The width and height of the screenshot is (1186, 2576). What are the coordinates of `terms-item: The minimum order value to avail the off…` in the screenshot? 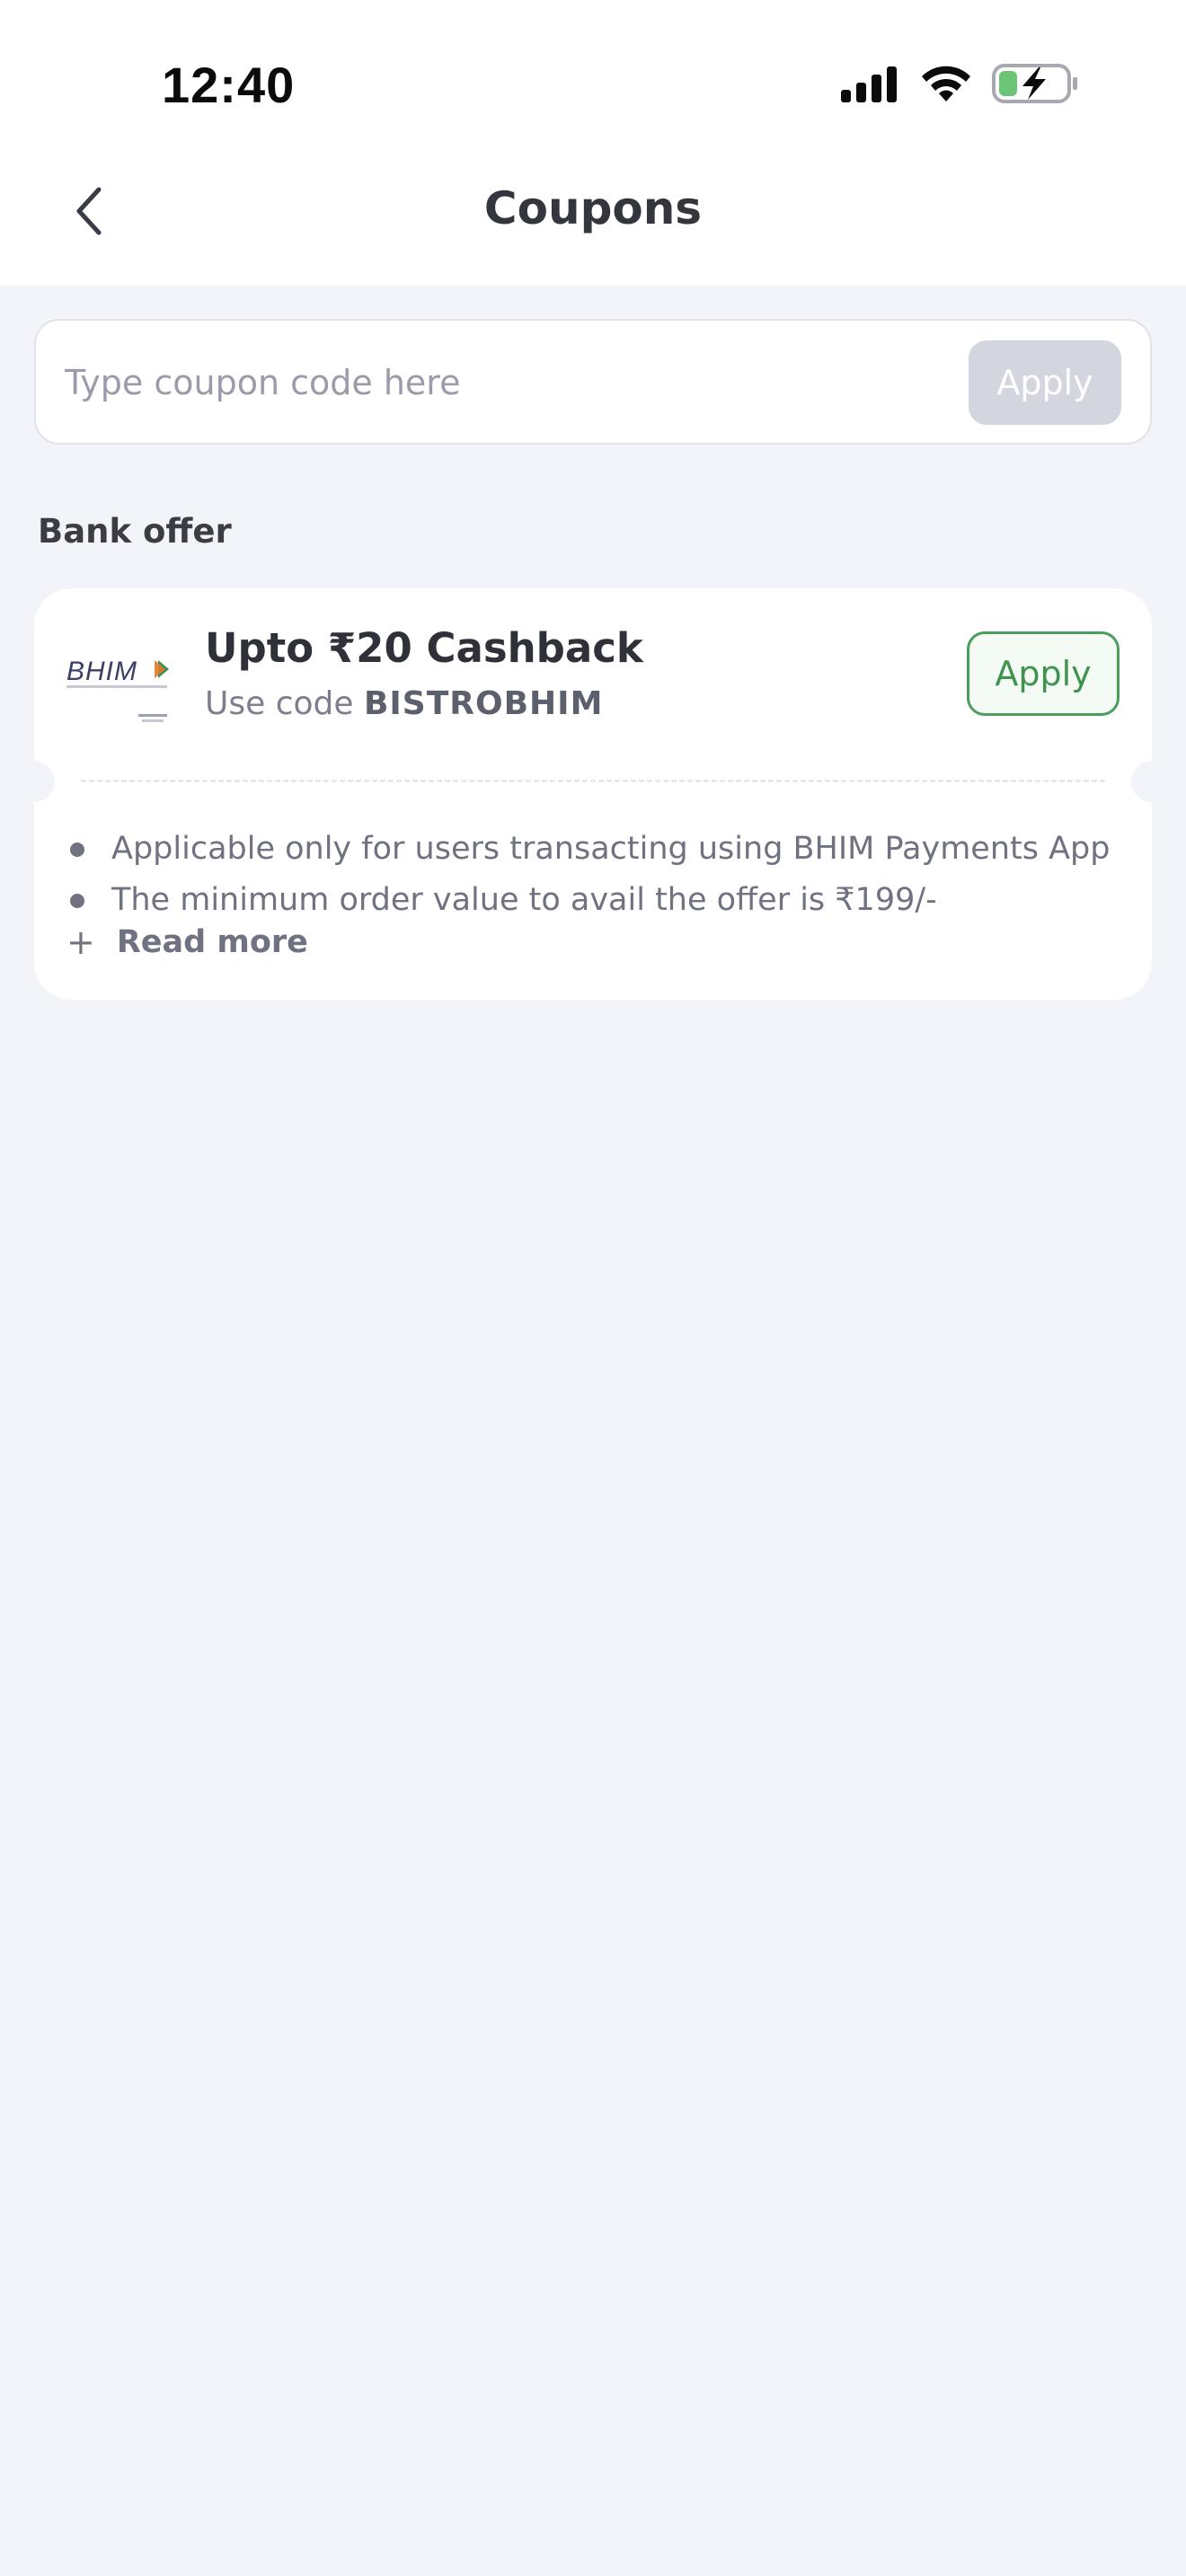 It's located at (593, 900).